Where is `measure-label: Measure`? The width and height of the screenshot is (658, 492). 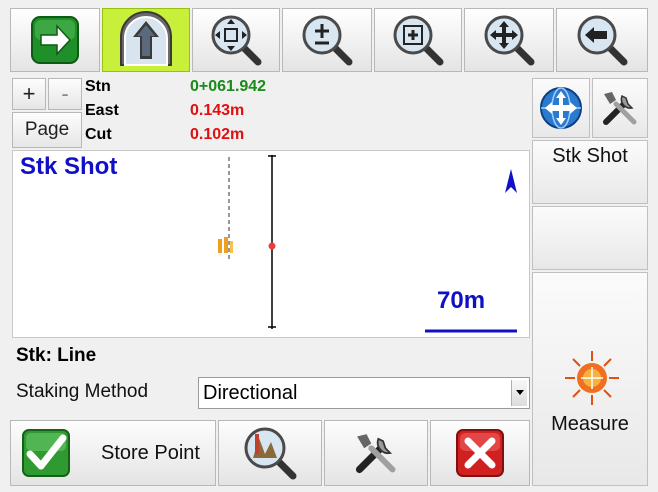
measure-label: Measure is located at coordinates (590, 424).